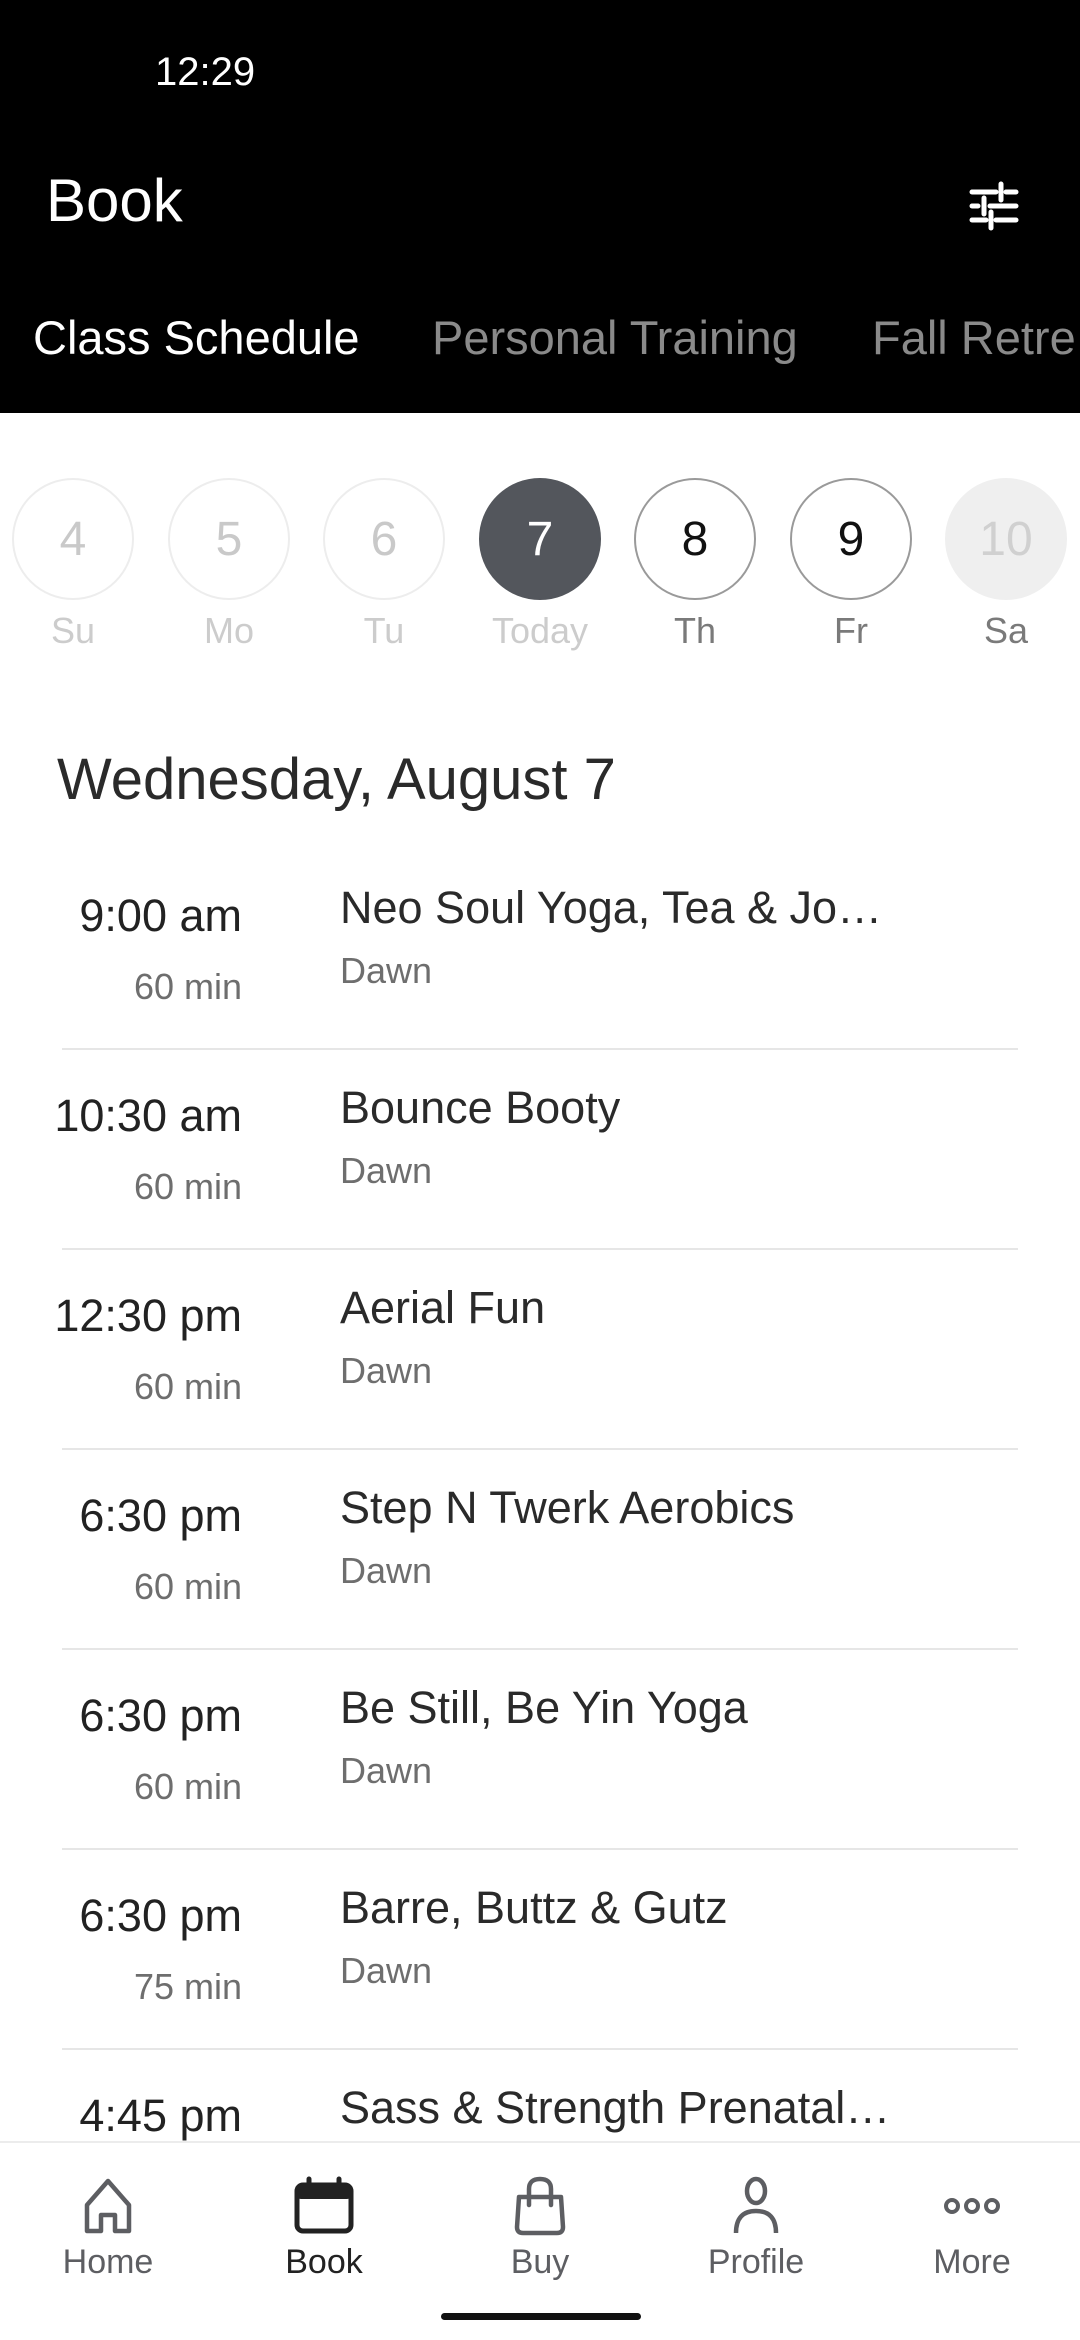 The image size is (1080, 2340). Describe the element at coordinates (974, 337) in the screenshot. I see `tab-fall-retreat: Fall Retre` at that location.